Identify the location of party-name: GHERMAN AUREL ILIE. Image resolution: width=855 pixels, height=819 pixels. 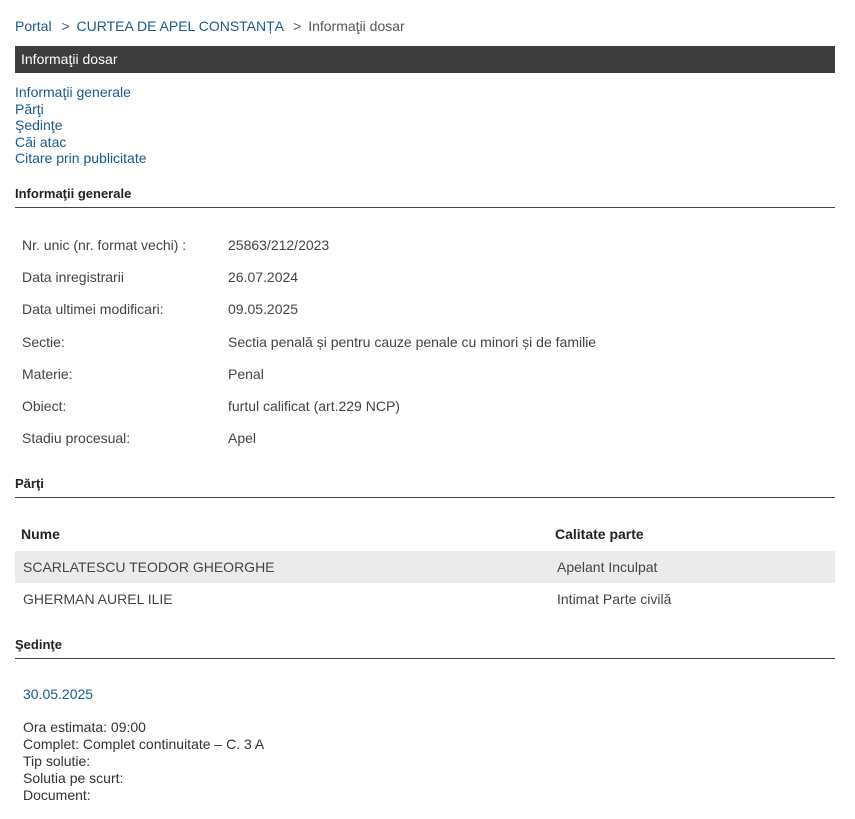
(98, 599).